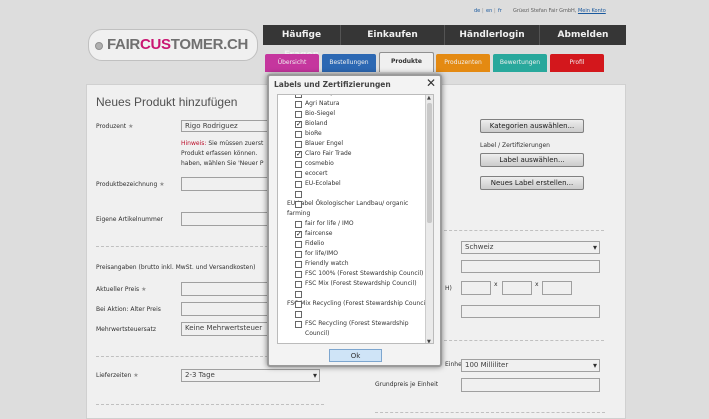 This screenshot has width=709, height=419. I want to click on label-option: fair for life / IMO, so click(355, 224).